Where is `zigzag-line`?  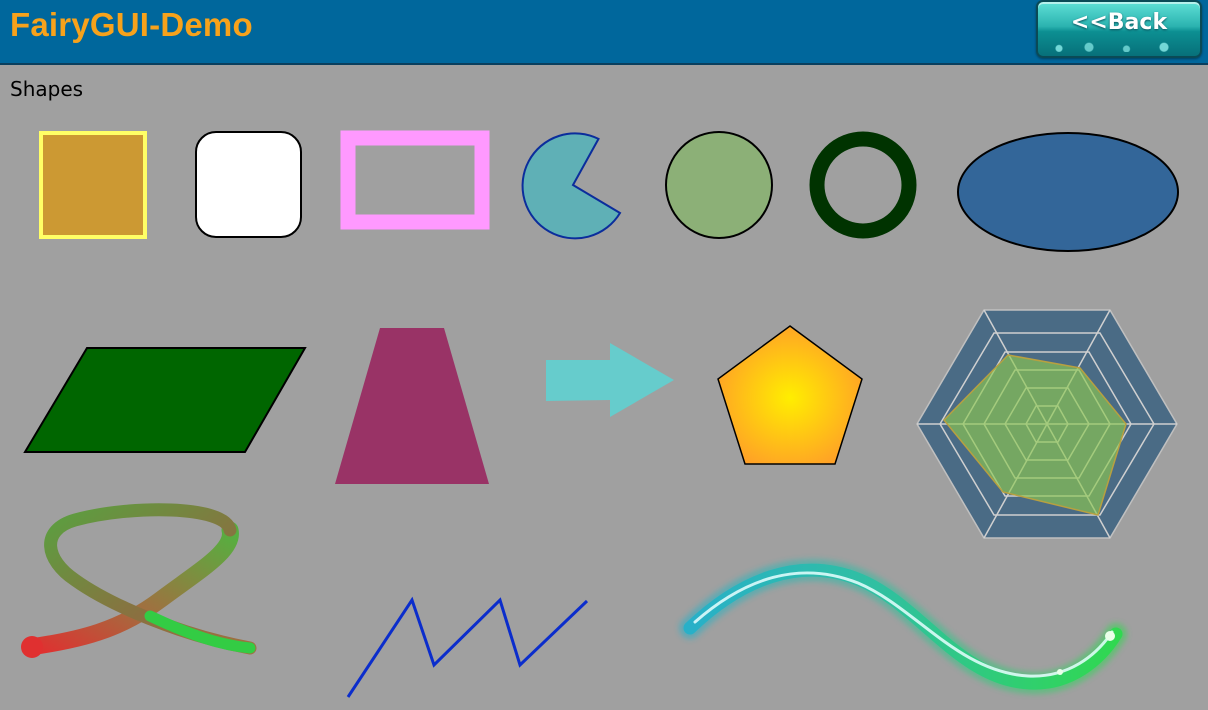
zigzag-line is located at coordinates (467, 647).